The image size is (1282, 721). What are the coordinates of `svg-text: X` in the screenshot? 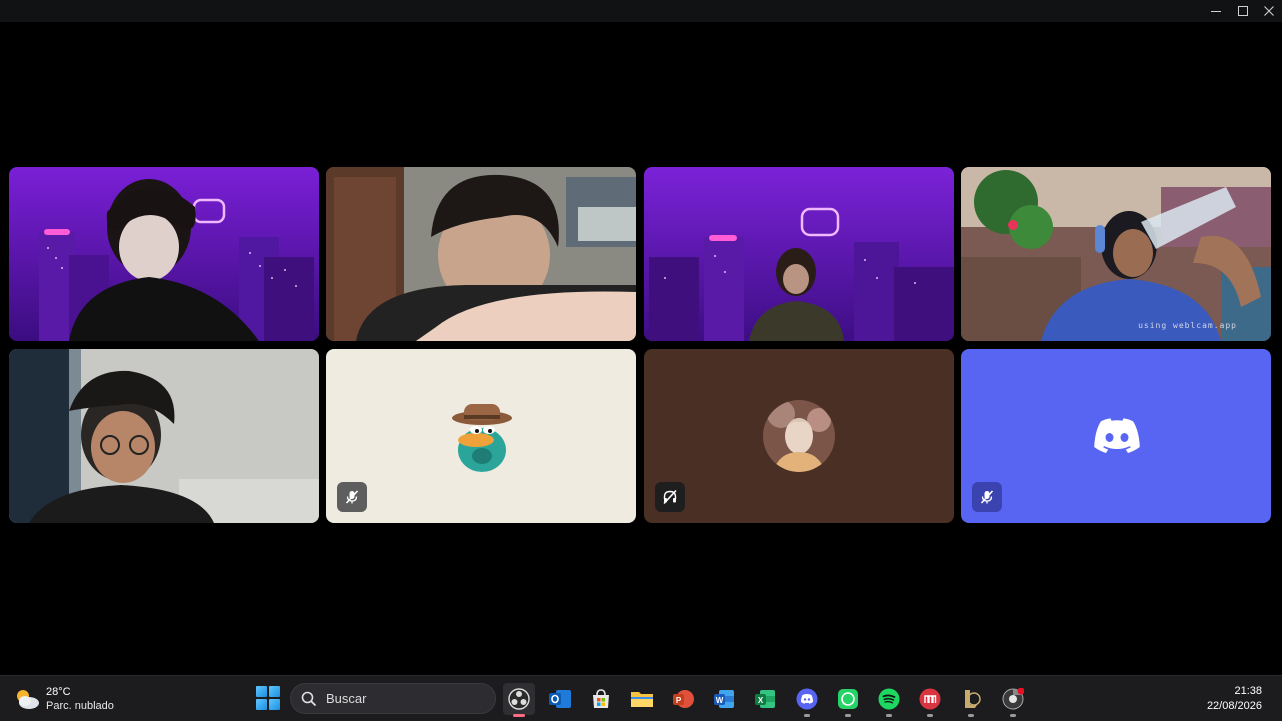 It's located at (761, 700).